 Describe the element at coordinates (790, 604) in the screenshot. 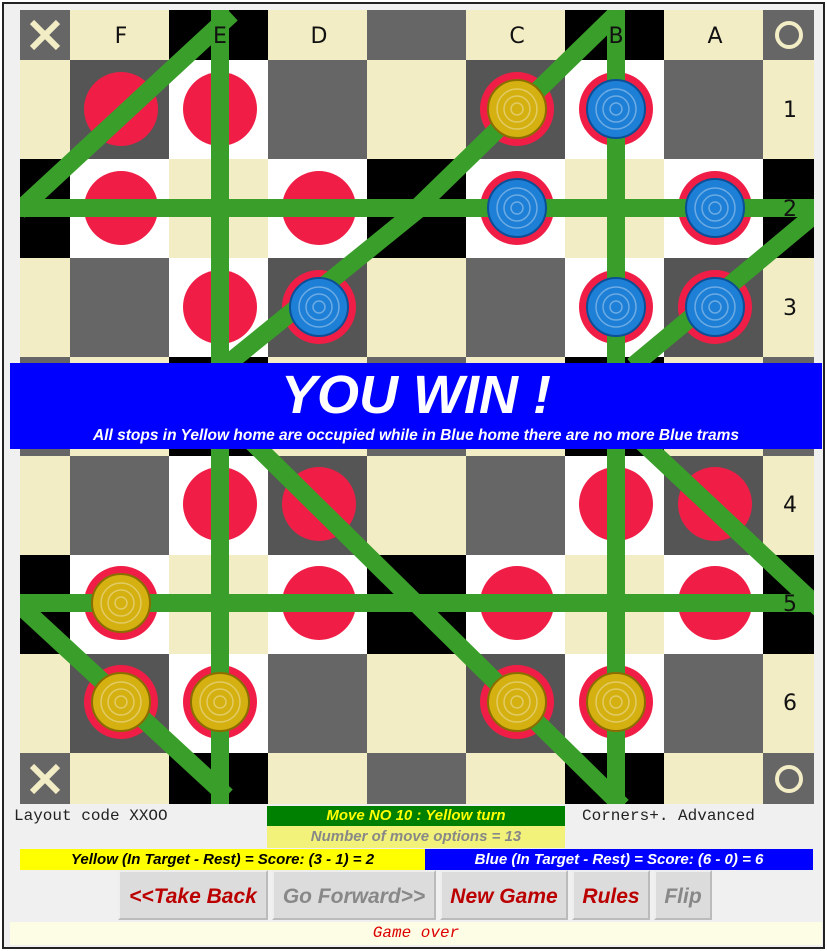

I see `row-label: 5` at that location.